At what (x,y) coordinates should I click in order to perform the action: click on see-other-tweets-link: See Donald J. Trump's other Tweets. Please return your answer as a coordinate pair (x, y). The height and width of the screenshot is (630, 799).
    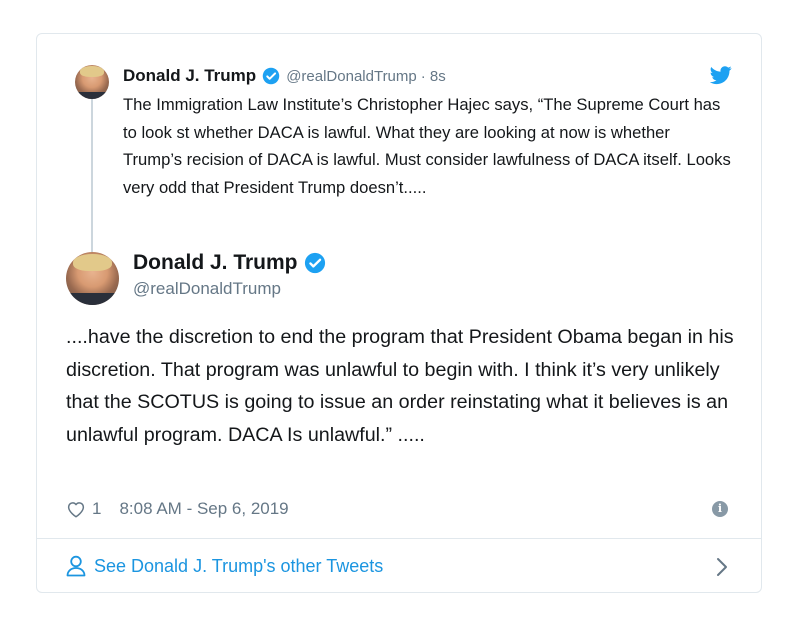
    Looking at the image, I should click on (224, 566).